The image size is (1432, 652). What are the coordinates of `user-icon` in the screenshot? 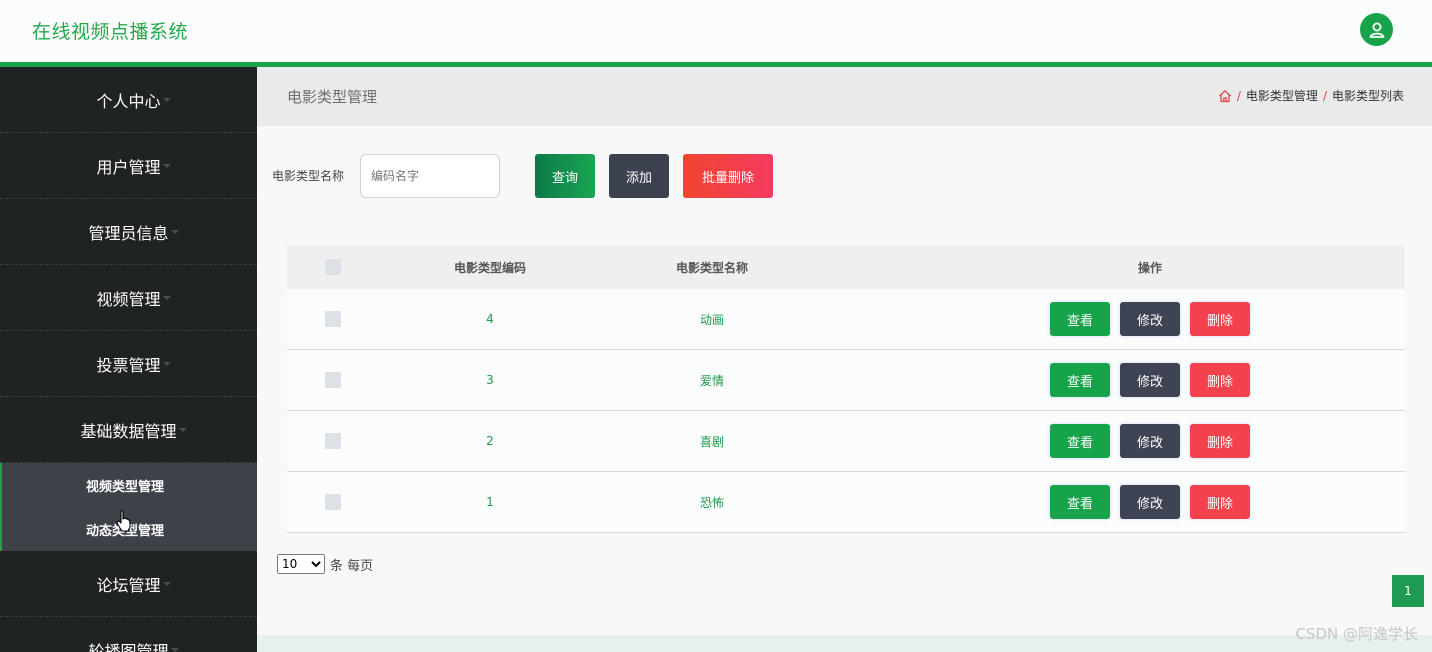 It's located at (1376, 30).